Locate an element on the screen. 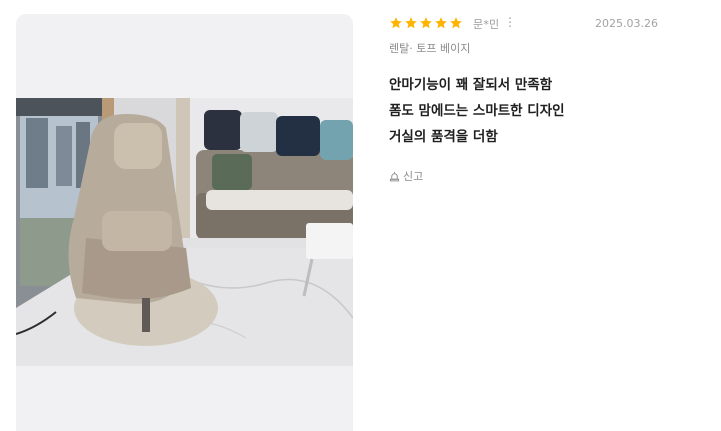 This screenshot has width=721, height=431. purchase-option: 렌탈· 토프 베이지 is located at coordinates (430, 48).